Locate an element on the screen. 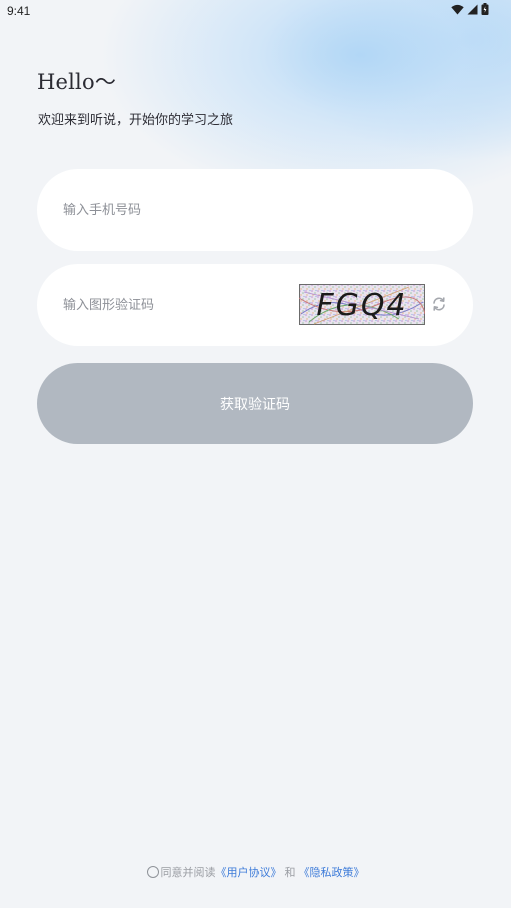 This screenshot has width=511, height=908. greeting-subtitle: 欢迎来到听说，开始你的学习之旅 is located at coordinates (136, 120).